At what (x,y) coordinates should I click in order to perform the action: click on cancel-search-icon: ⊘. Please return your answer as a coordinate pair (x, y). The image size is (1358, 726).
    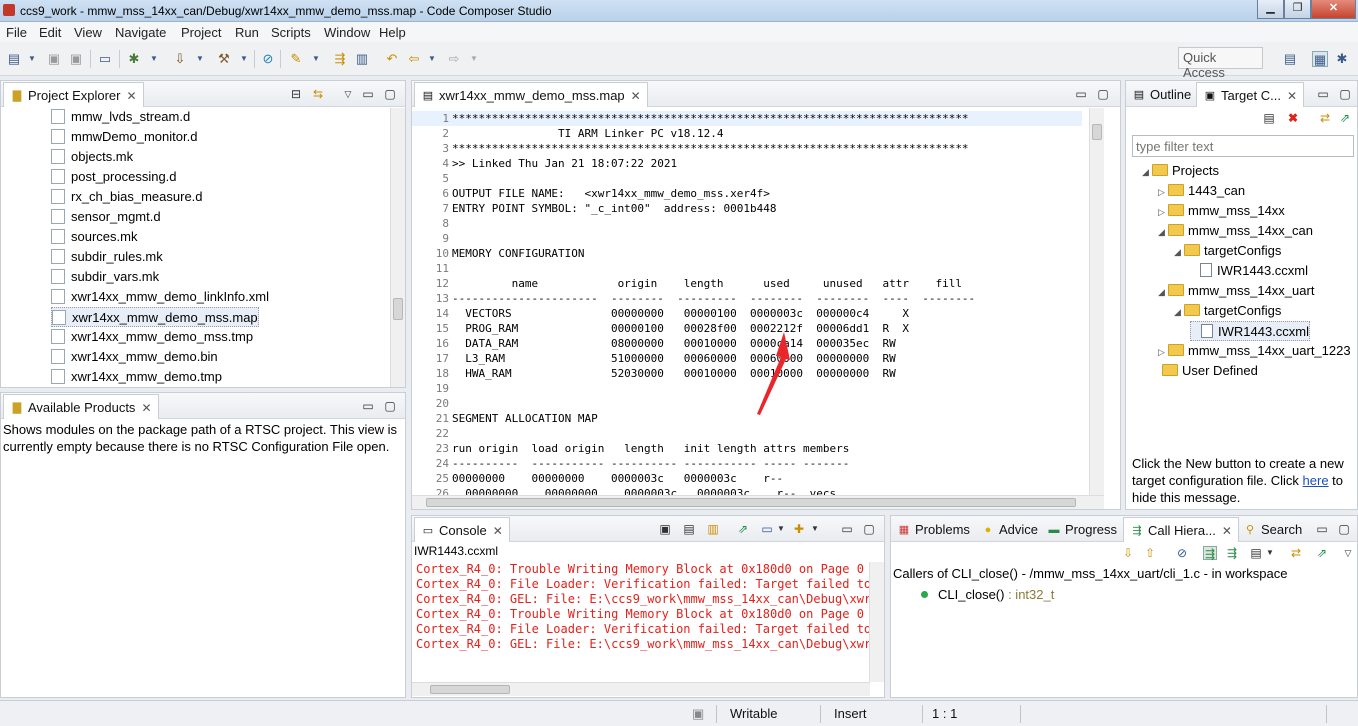
    Looking at the image, I should click on (1182, 553).